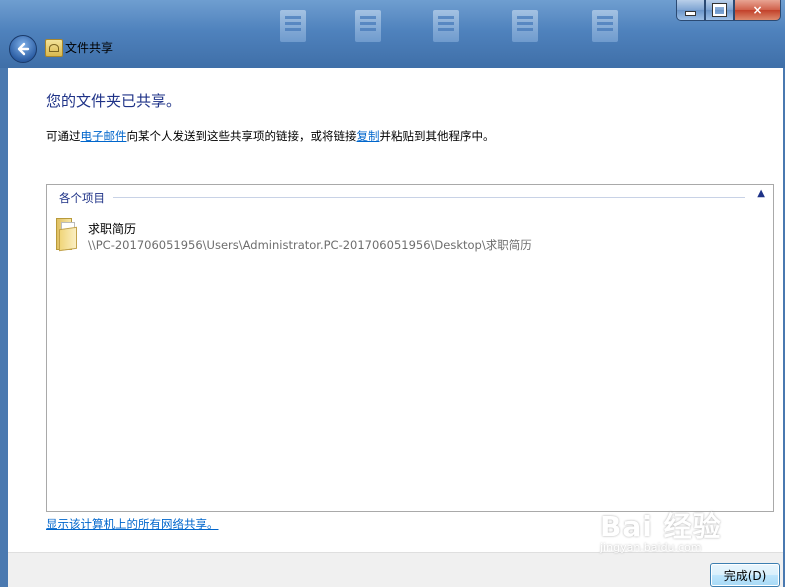 Image resolution: width=785 pixels, height=587 pixels. I want to click on show-all-shares-link: 显示该计算机上的所有网络共享。, so click(132, 524).